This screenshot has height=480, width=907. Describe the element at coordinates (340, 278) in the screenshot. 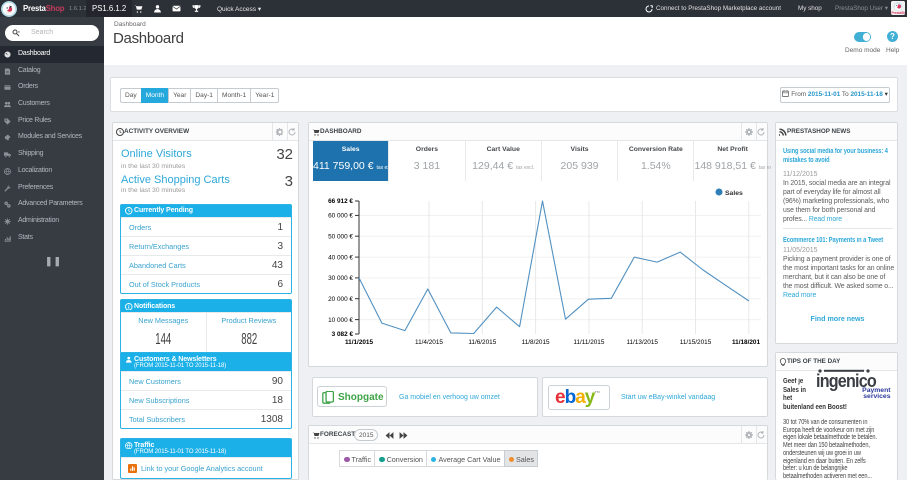

I see `svg-text: 30 000 €` at that location.